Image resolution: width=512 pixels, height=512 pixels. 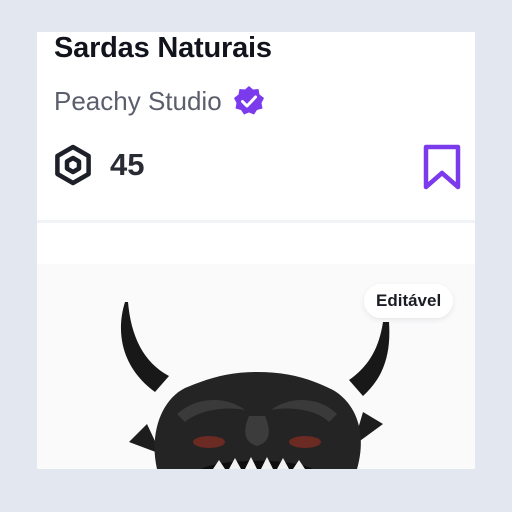 I want to click on robux-icon, so click(x=73, y=165).